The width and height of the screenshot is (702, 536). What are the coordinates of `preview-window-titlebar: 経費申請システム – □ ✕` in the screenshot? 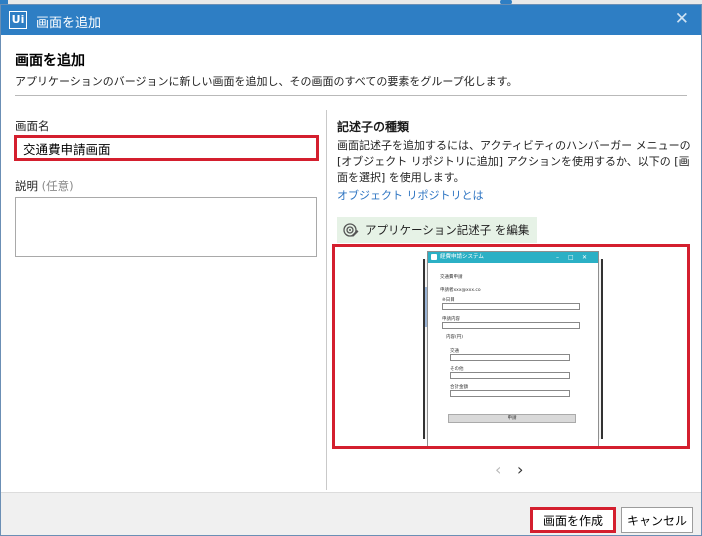 It's located at (513, 257).